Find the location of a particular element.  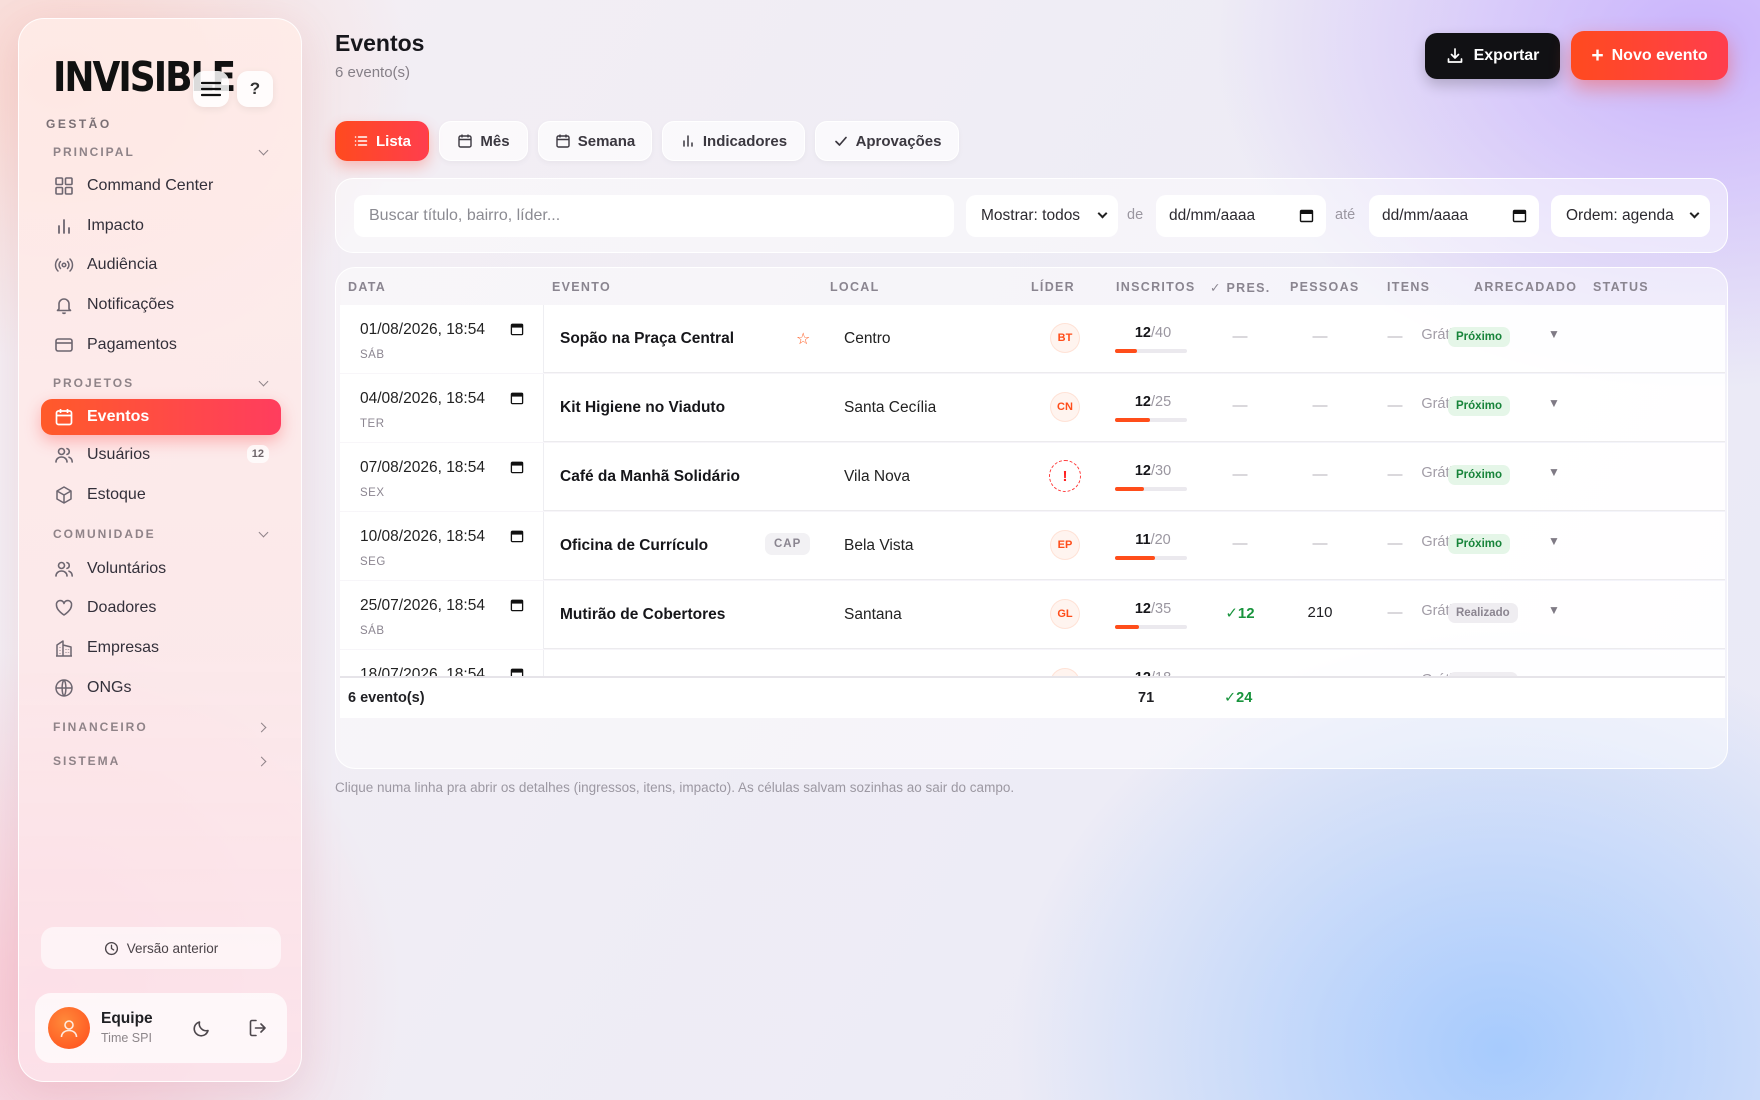

column-header-pres: ✓ PRES. is located at coordinates (1240, 287).